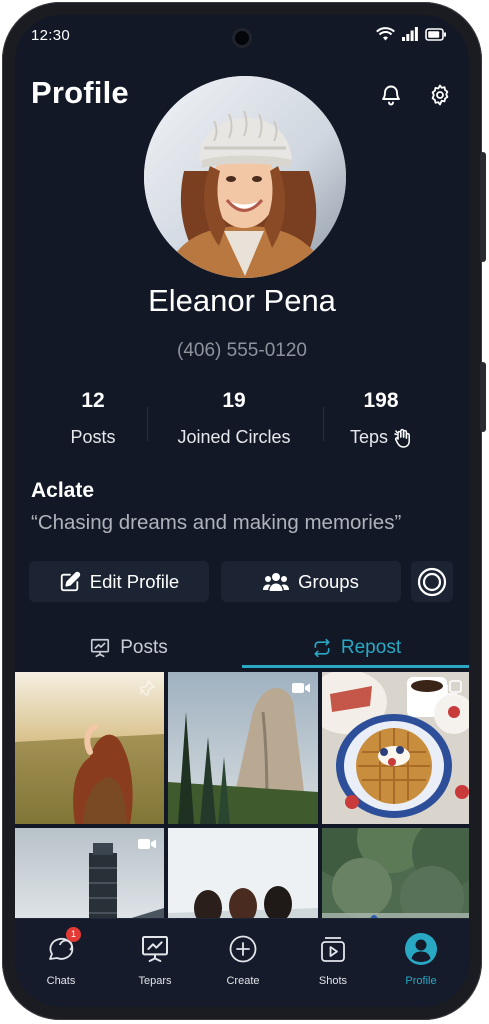 This screenshot has height=1024, width=489. I want to click on stats-row: 12 Posts 19 Joined Circles 198 Teps, so click(242, 424).